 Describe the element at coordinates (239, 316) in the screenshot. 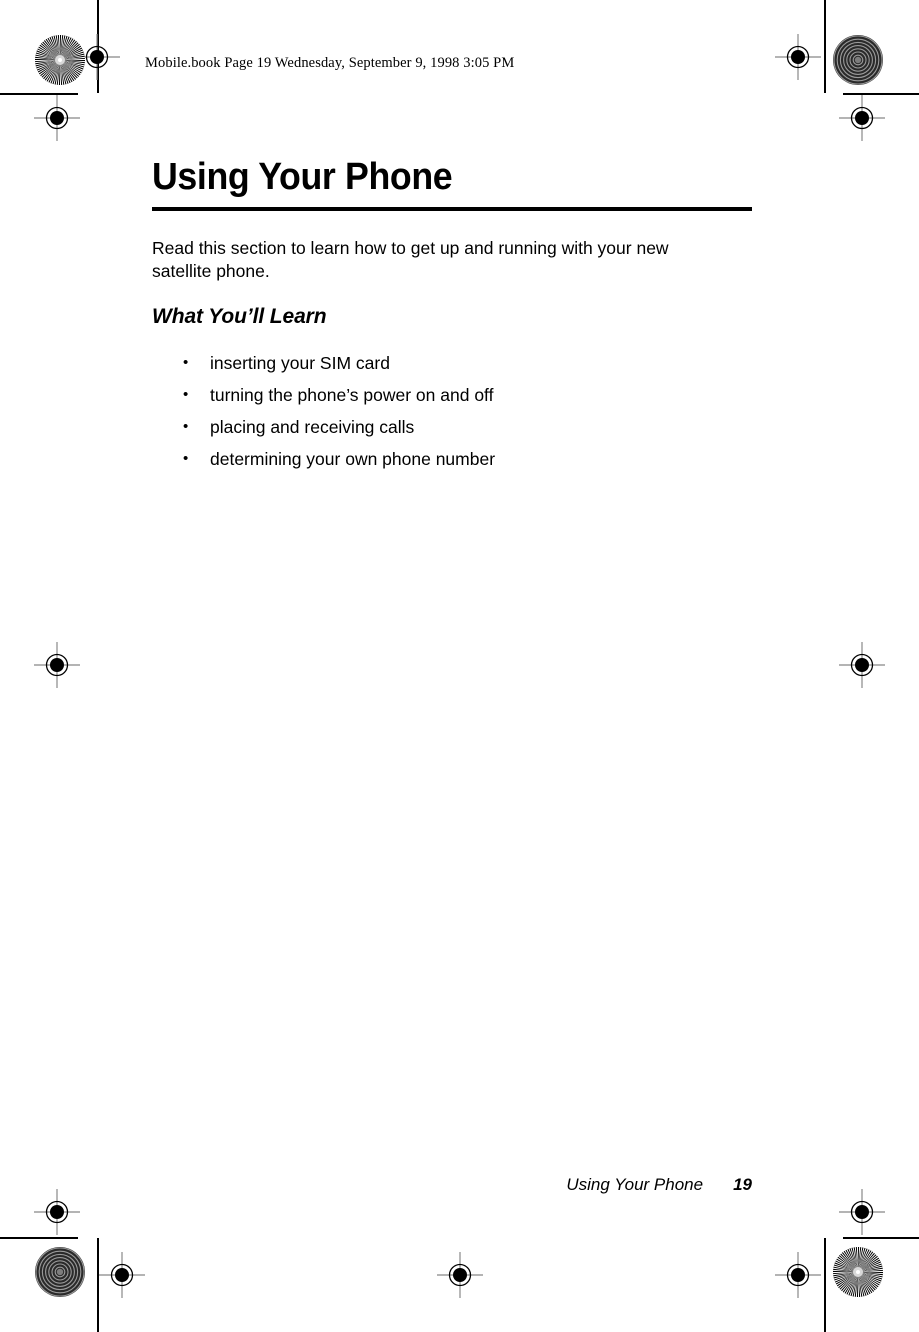

I see `section-heading-what-youll-learn: What You’ll Learn` at that location.